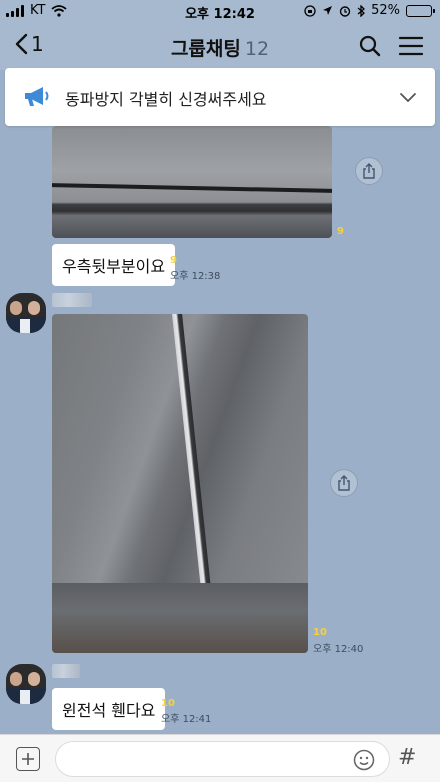 This screenshot has height=782, width=440. I want to click on message-time: 오후 12:40, so click(338, 649).